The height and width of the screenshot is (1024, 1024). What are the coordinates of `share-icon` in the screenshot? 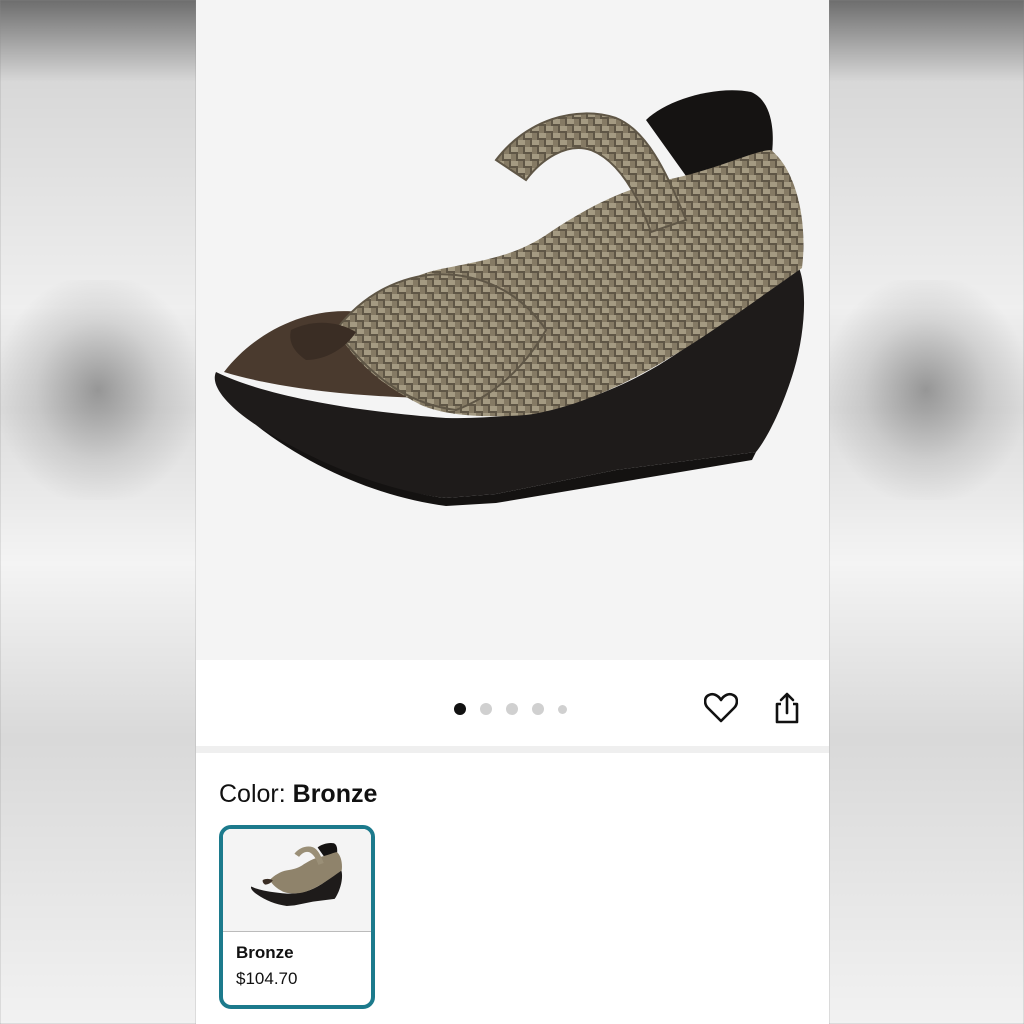 It's located at (787, 708).